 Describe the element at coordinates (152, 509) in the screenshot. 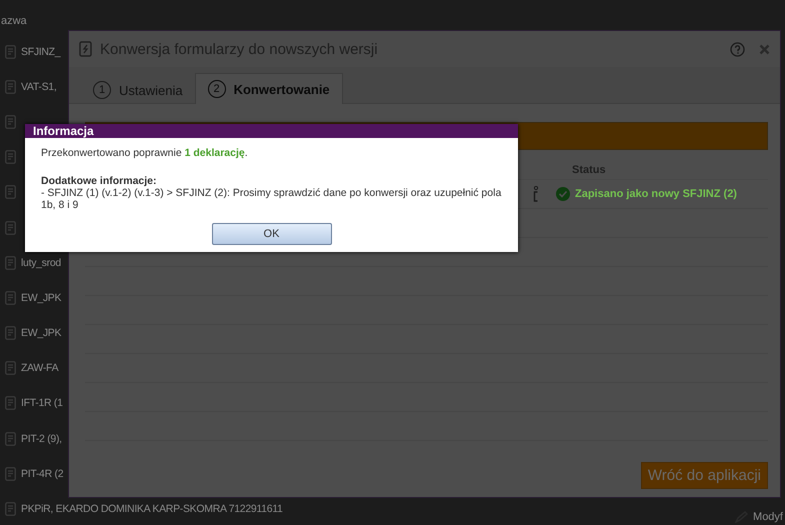

I see `list-item: PKPiR, EKARDO DOMINIKA KARP-SKOMRA 7122911611` at that location.